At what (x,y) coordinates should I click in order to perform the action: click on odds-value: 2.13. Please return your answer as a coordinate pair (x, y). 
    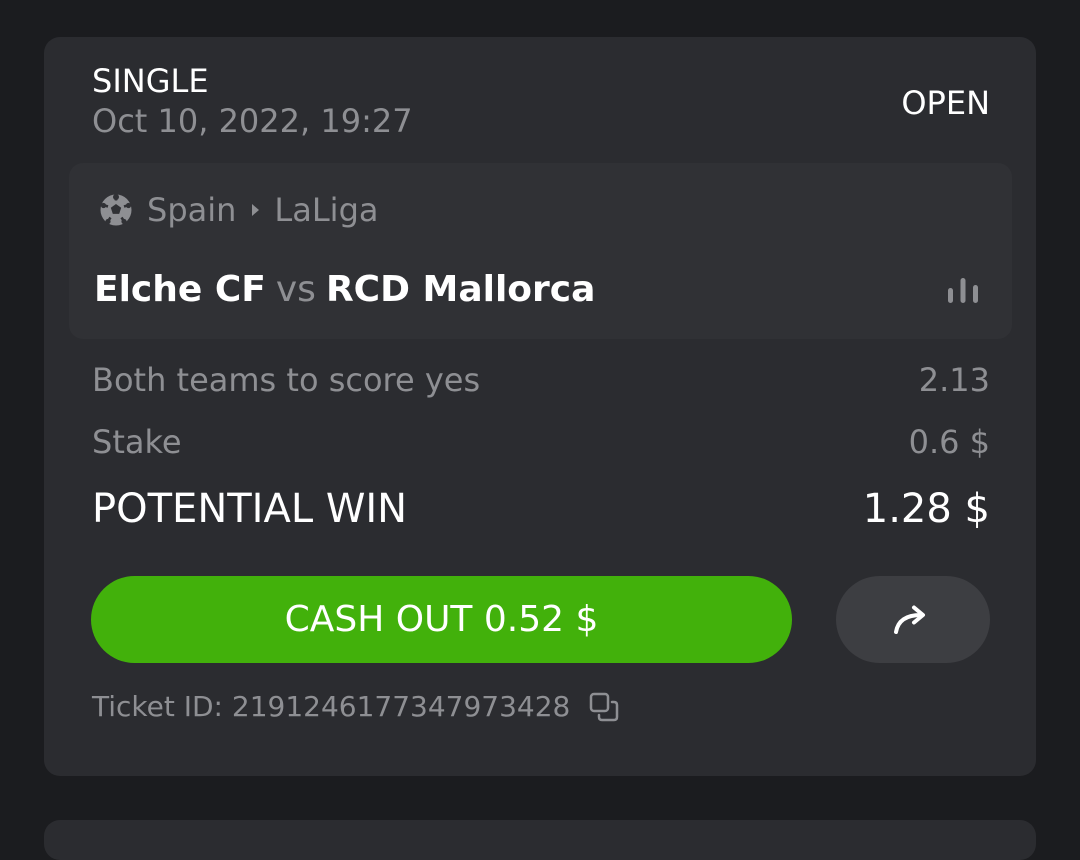
    Looking at the image, I should click on (954, 380).